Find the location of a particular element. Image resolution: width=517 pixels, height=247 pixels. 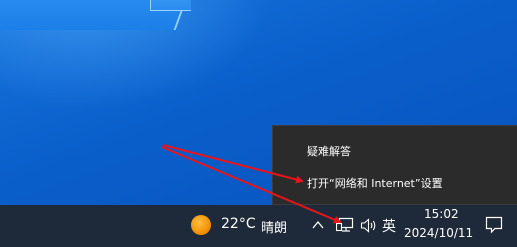

ime-indicator: 英 is located at coordinates (389, 226).